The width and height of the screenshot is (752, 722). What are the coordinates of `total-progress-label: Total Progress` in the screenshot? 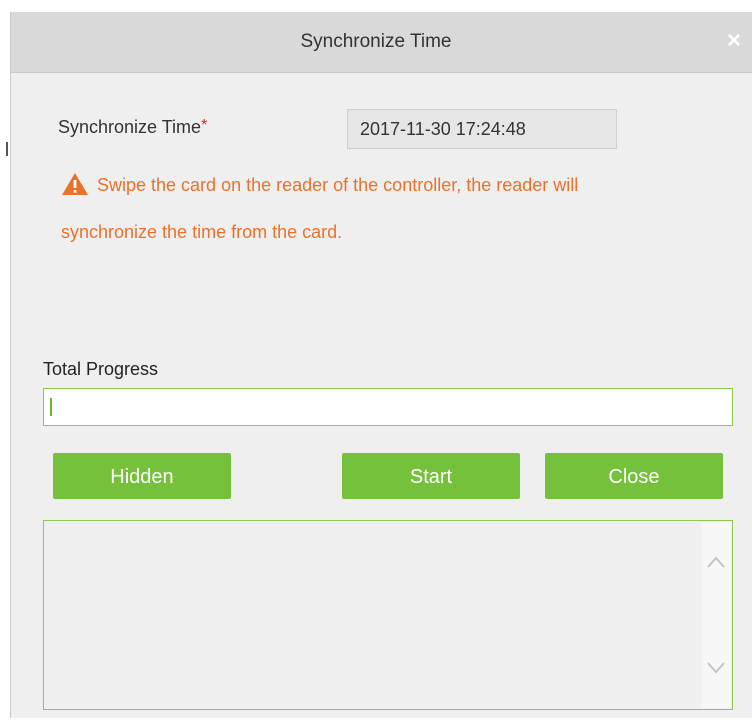 It's located at (101, 369).